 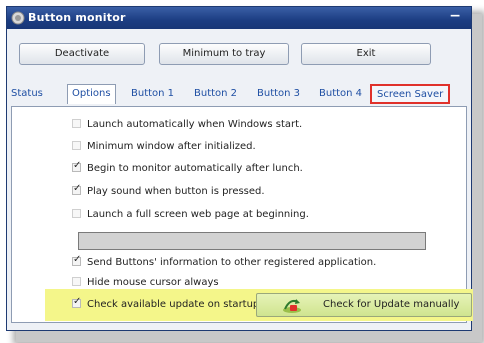 What do you see at coordinates (455, 16) in the screenshot?
I see `minimize-button: −` at bounding box center [455, 16].